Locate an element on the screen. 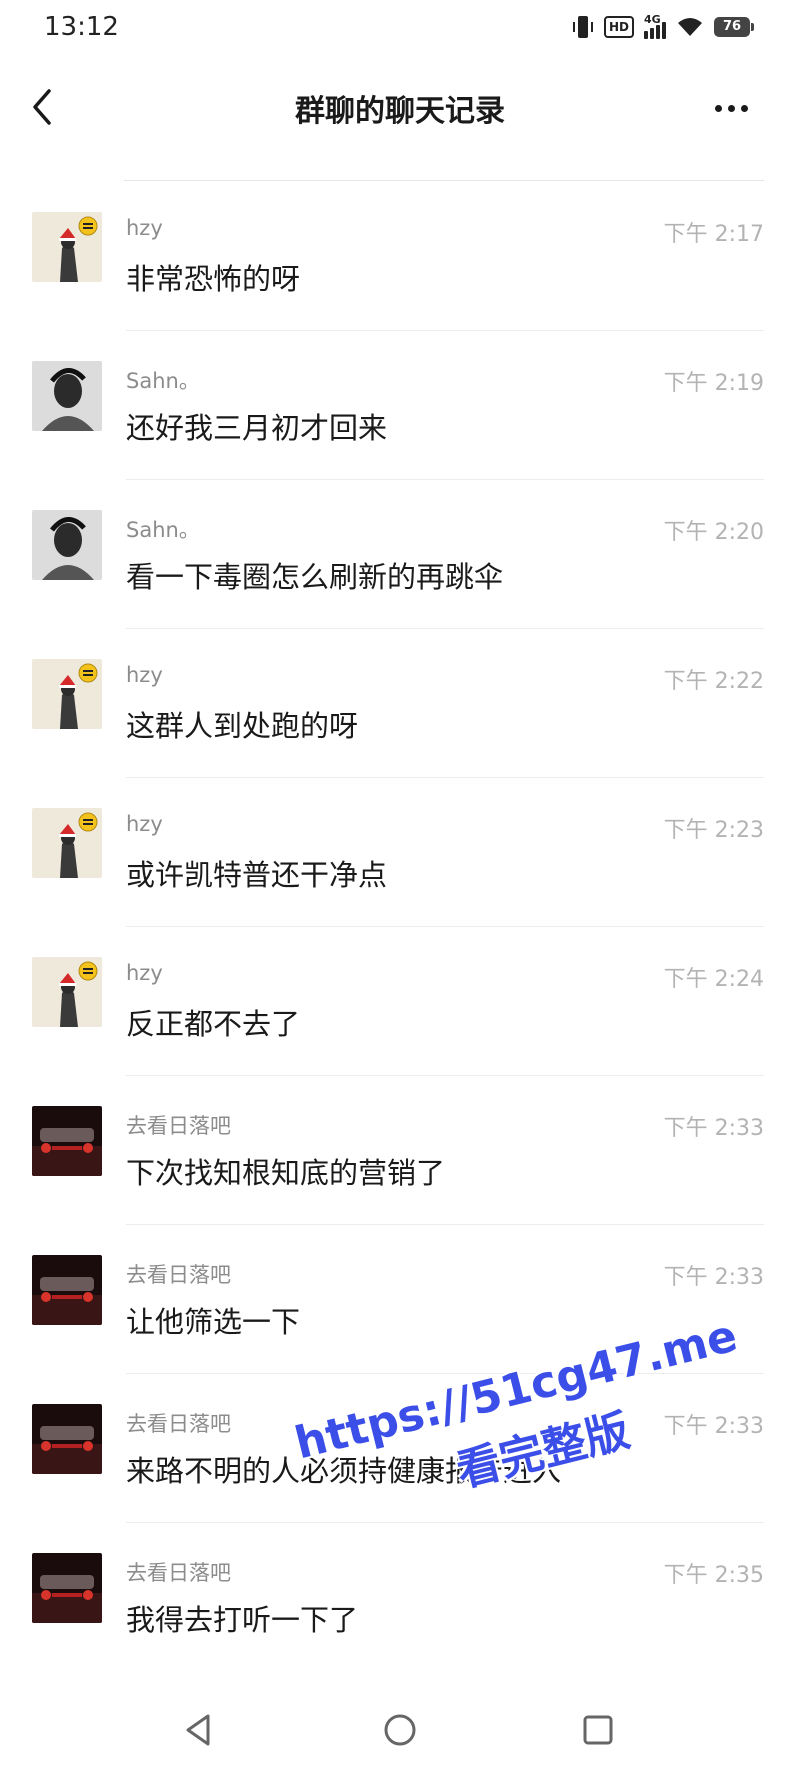 This screenshot has height=1784, width=800. nav-recent-apps-icon is located at coordinates (598, 1730).